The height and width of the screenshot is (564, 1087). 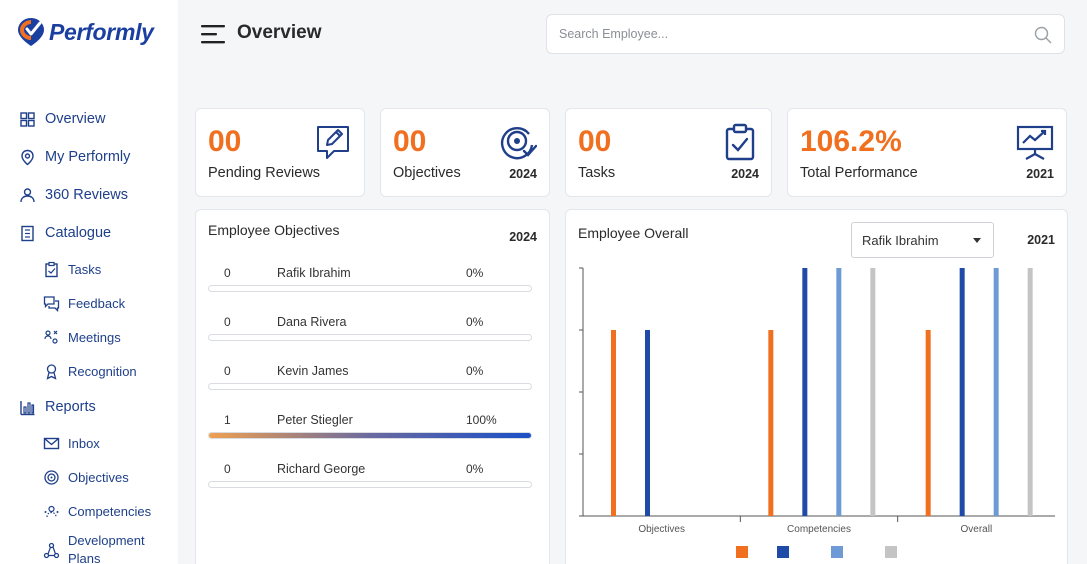 What do you see at coordinates (859, 173) in the screenshot?
I see `kpi-label: Total Performance` at bounding box center [859, 173].